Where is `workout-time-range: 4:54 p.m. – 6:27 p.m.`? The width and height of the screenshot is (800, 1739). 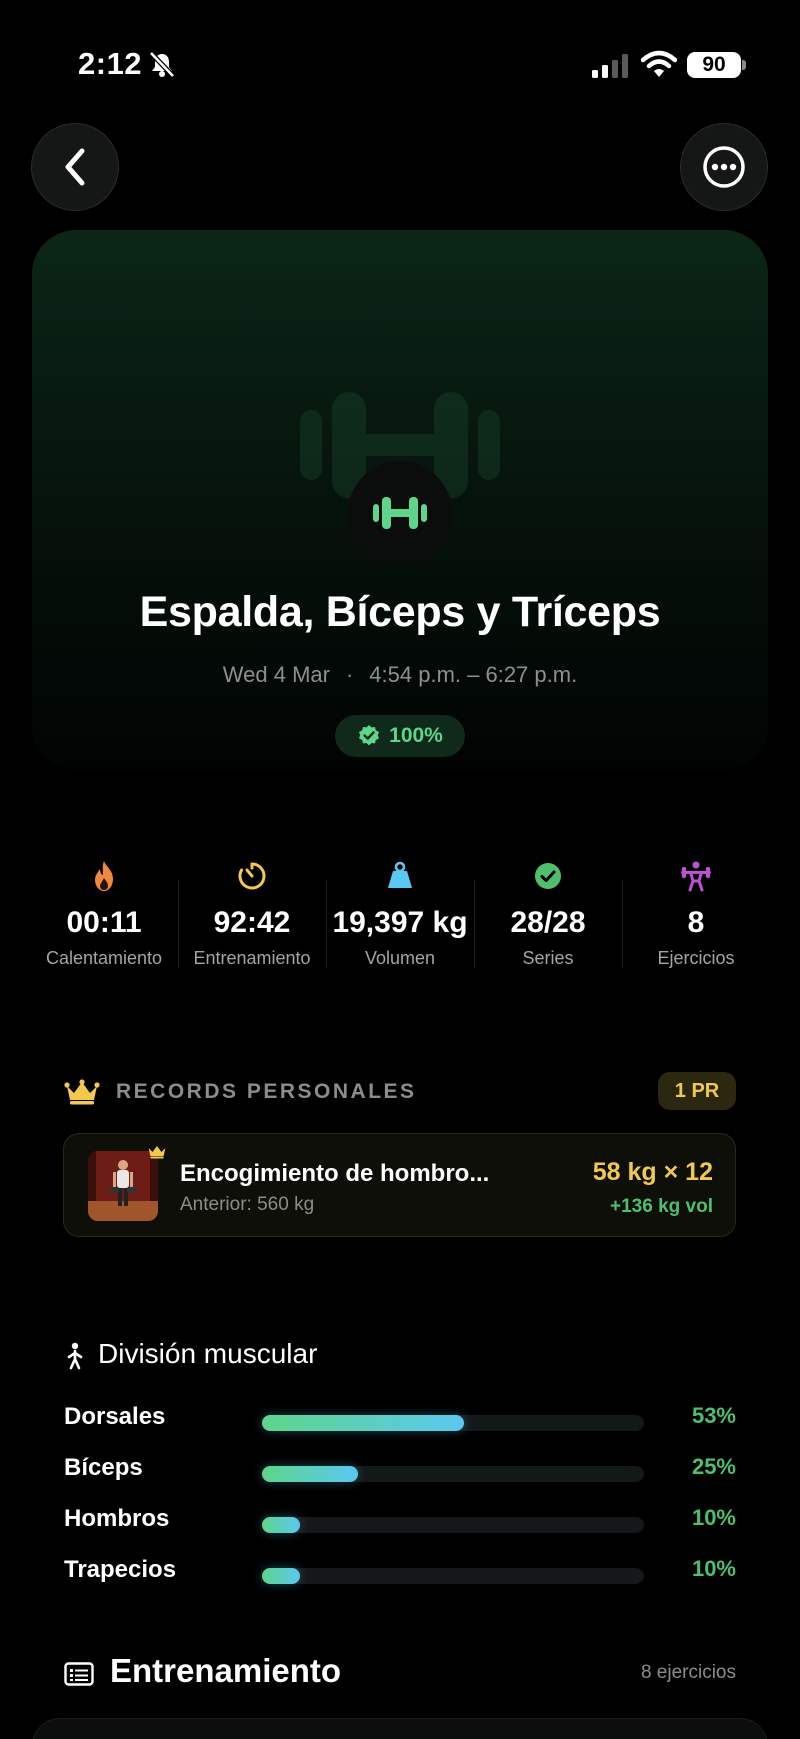
workout-time-range: 4:54 p.m. – 6:27 p.m. is located at coordinates (473, 674).